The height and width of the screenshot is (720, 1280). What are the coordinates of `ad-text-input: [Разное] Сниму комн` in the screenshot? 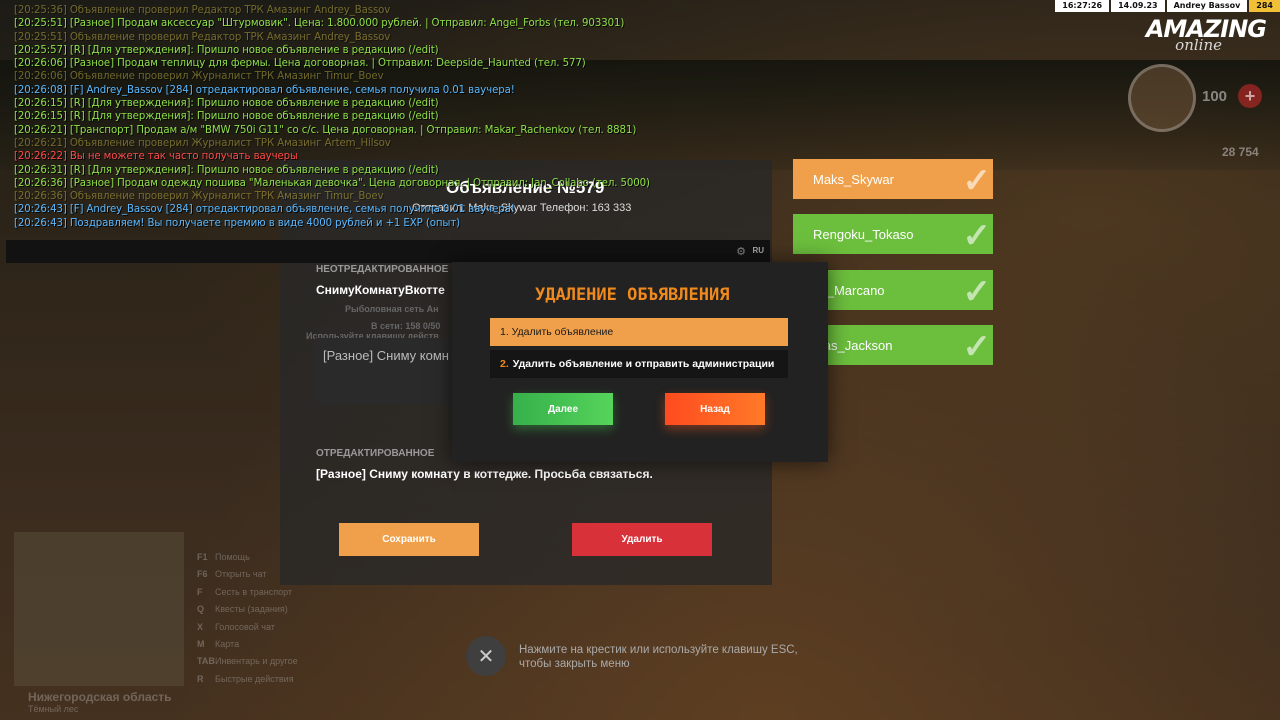 It's located at (385, 371).